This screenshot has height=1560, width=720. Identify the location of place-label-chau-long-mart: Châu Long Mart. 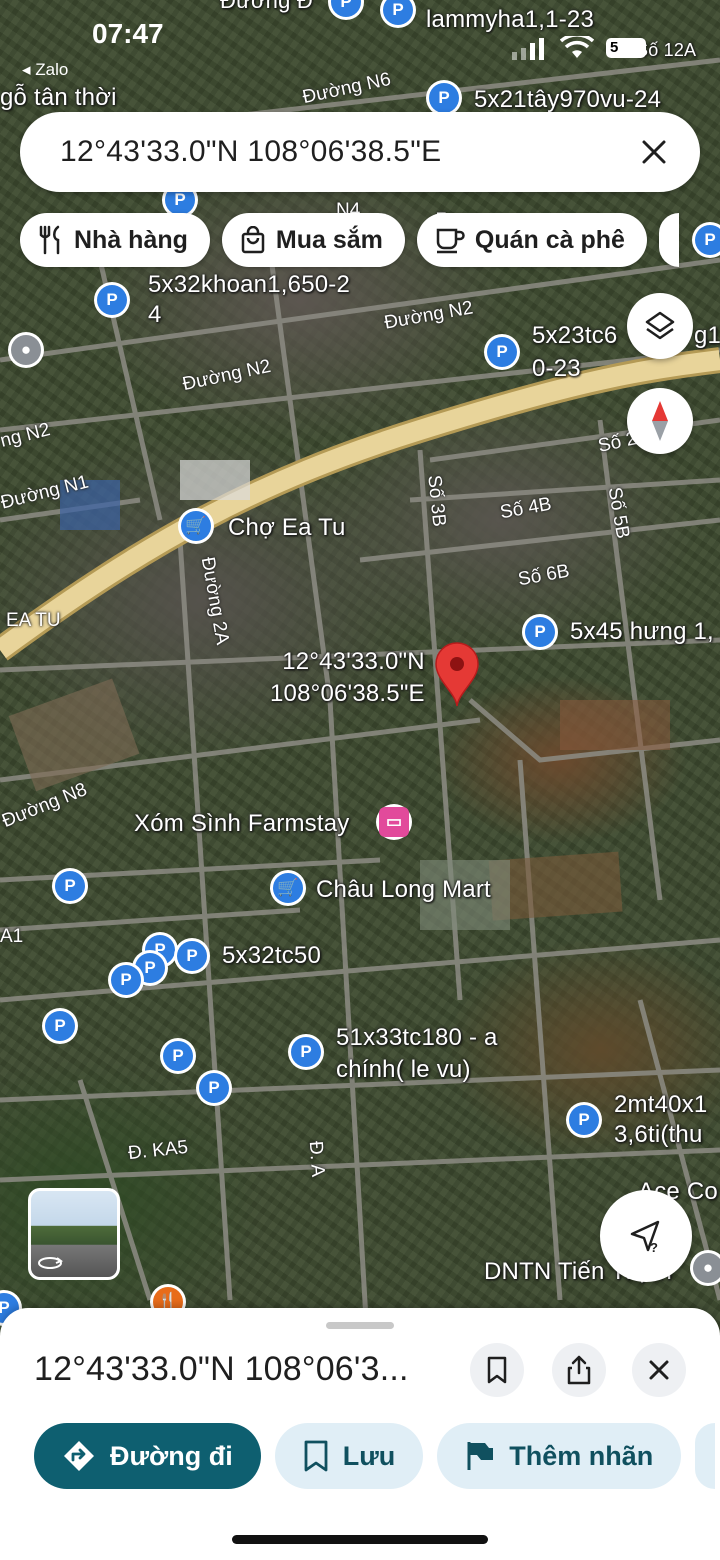
(403, 890).